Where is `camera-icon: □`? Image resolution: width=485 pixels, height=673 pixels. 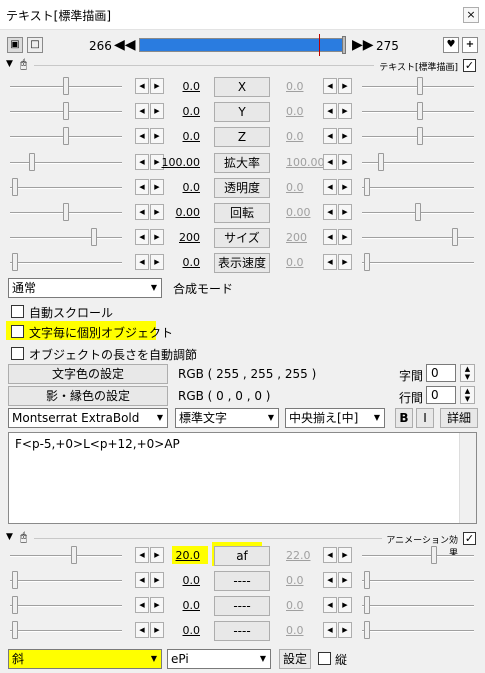 camera-icon: □ is located at coordinates (35, 45).